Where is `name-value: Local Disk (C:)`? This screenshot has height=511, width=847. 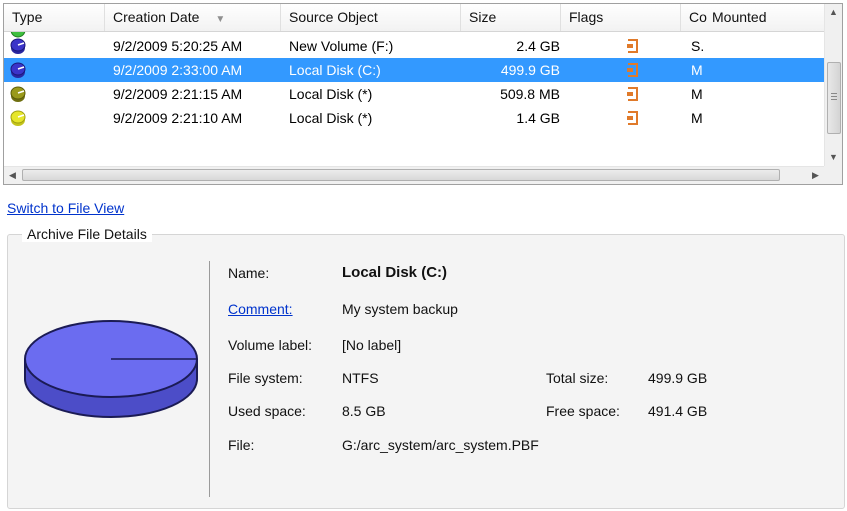
name-value: Local Disk (C:) is located at coordinates (395, 272).